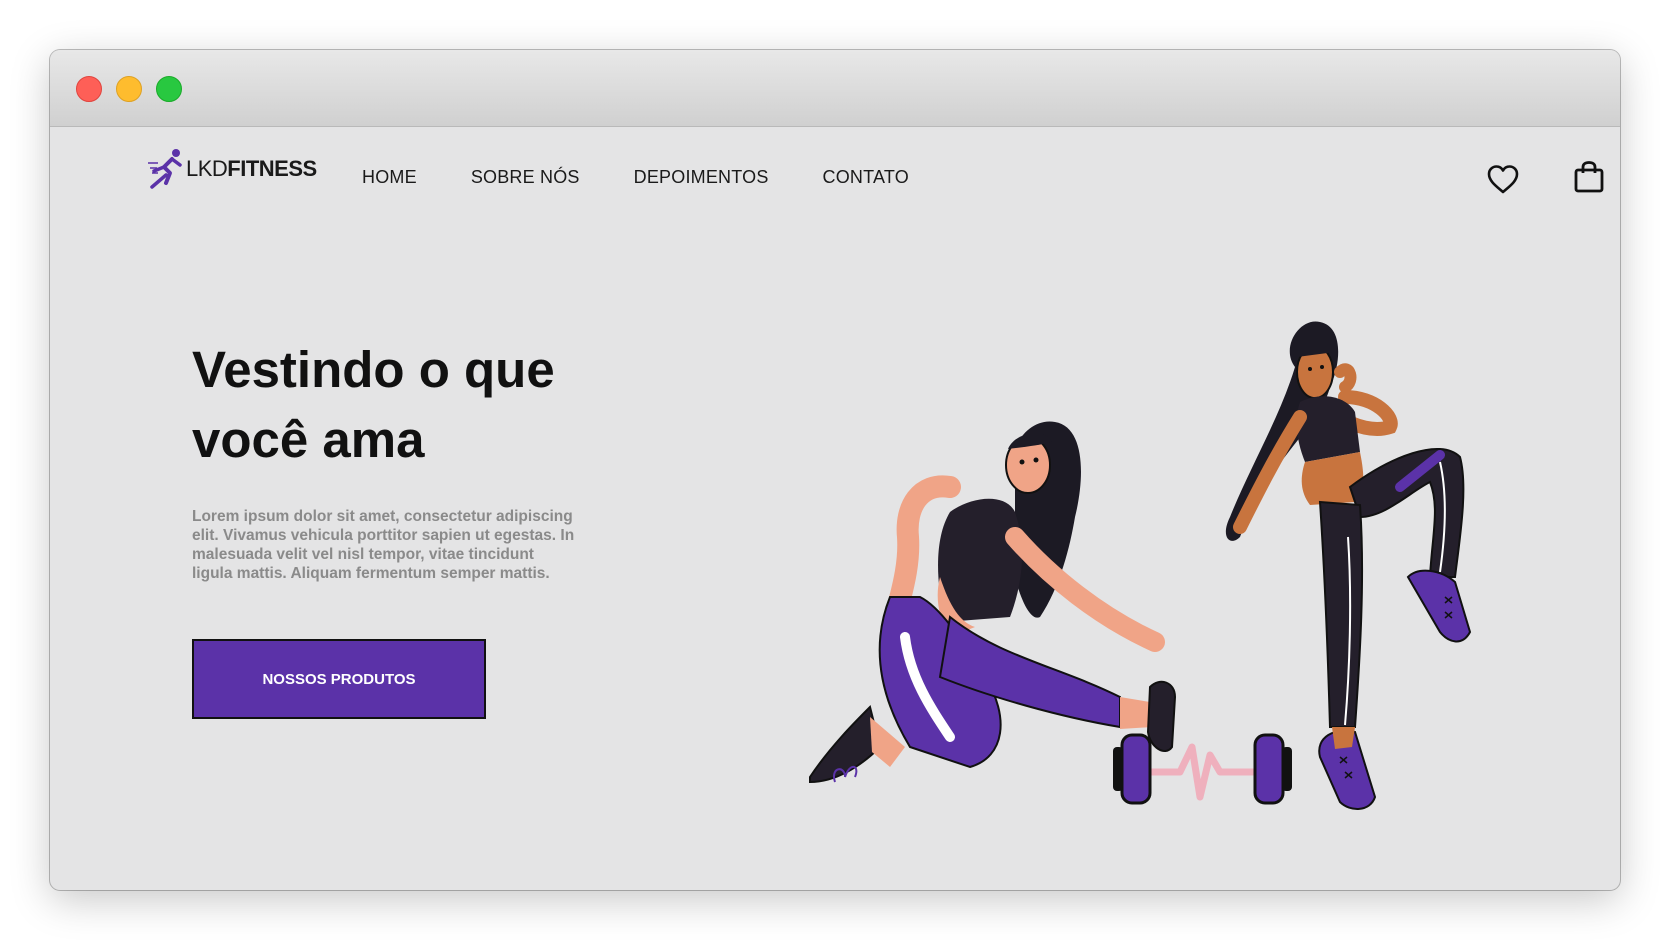 The image size is (1671, 941). What do you see at coordinates (339, 679) in the screenshot?
I see `nossos-produtos-button: NOSSOS PRODUTOS` at bounding box center [339, 679].